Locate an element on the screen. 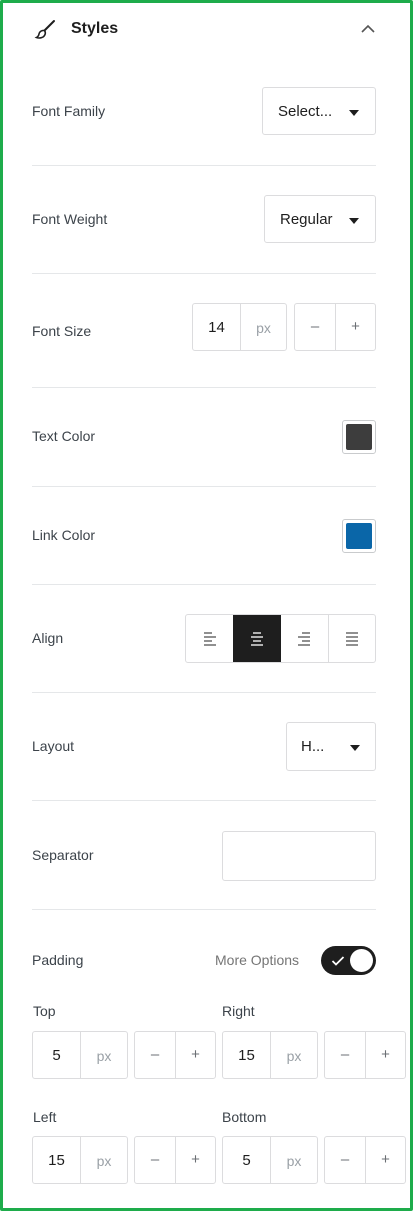 This screenshot has height=1211, width=413. padding-left-stepper: – + is located at coordinates (175, 1160).